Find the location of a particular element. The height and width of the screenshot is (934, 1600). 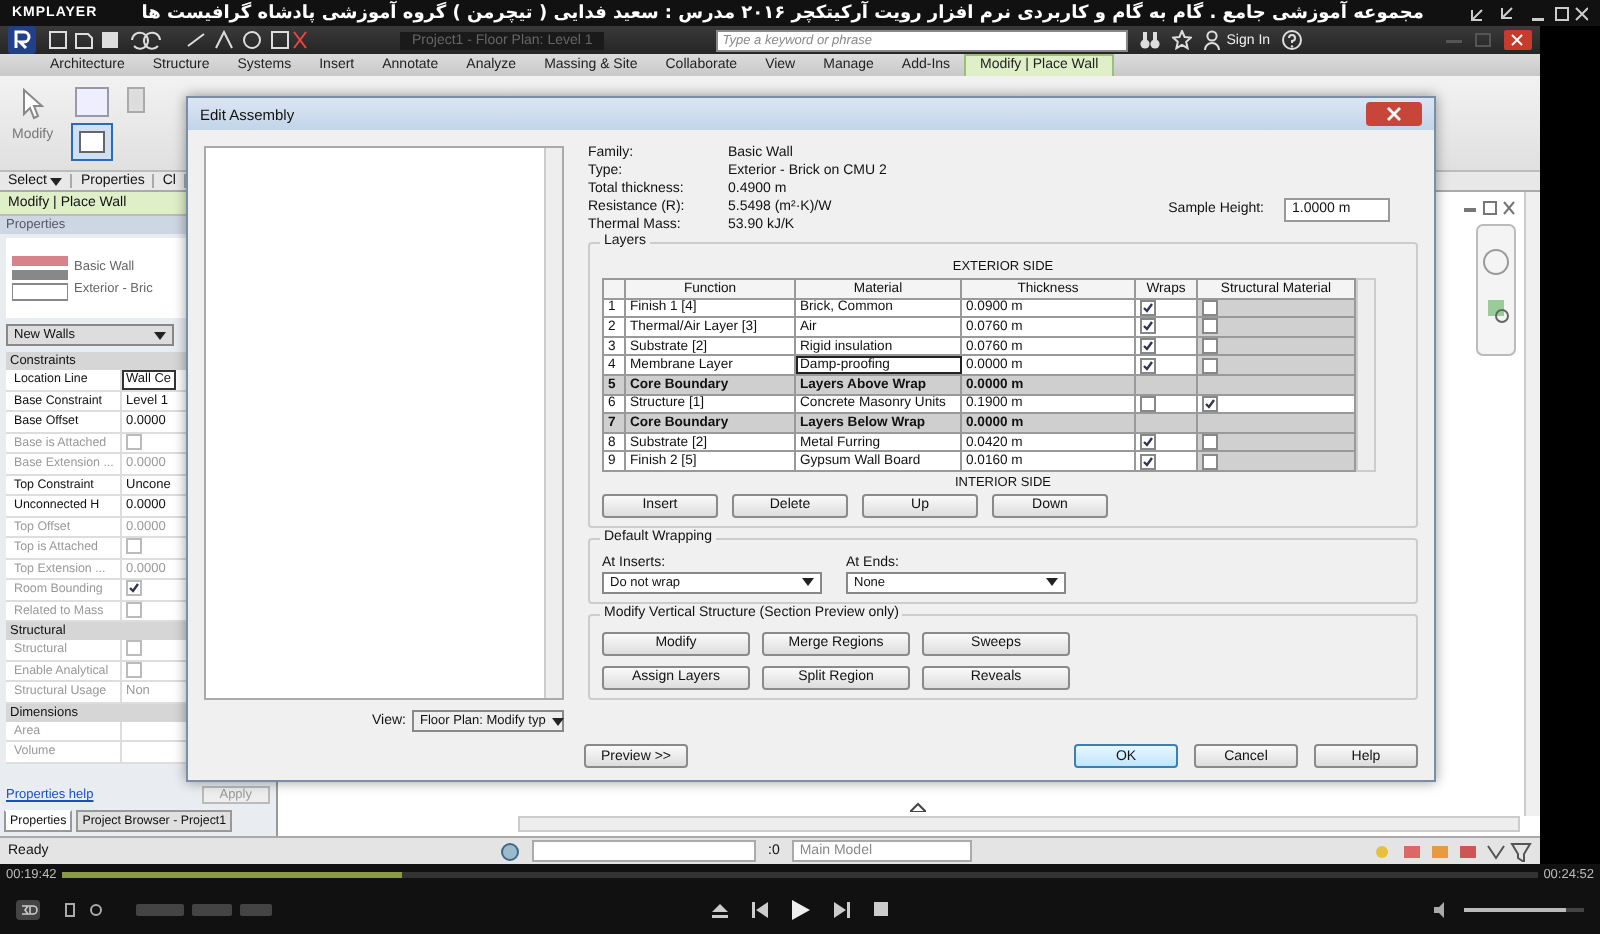

binoculars-icon is located at coordinates (1150, 40).